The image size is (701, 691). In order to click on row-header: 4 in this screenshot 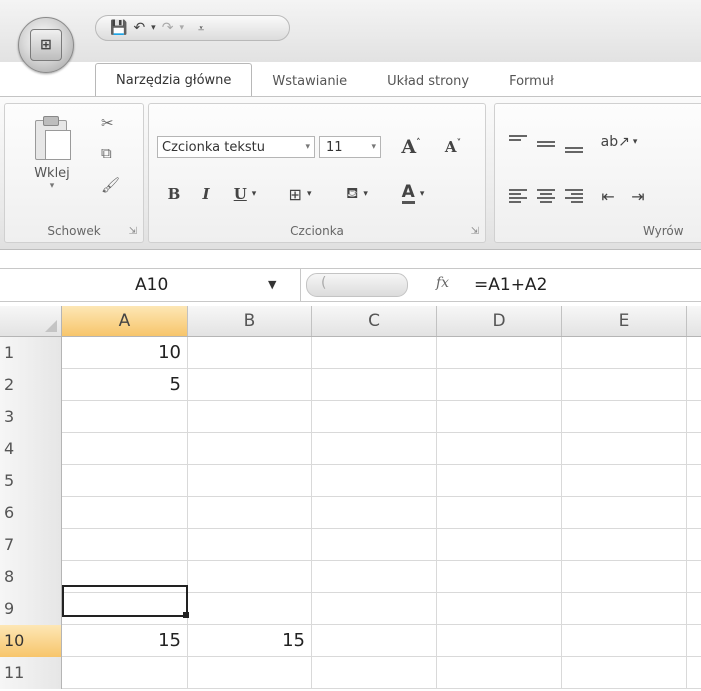, I will do `click(31, 449)`.